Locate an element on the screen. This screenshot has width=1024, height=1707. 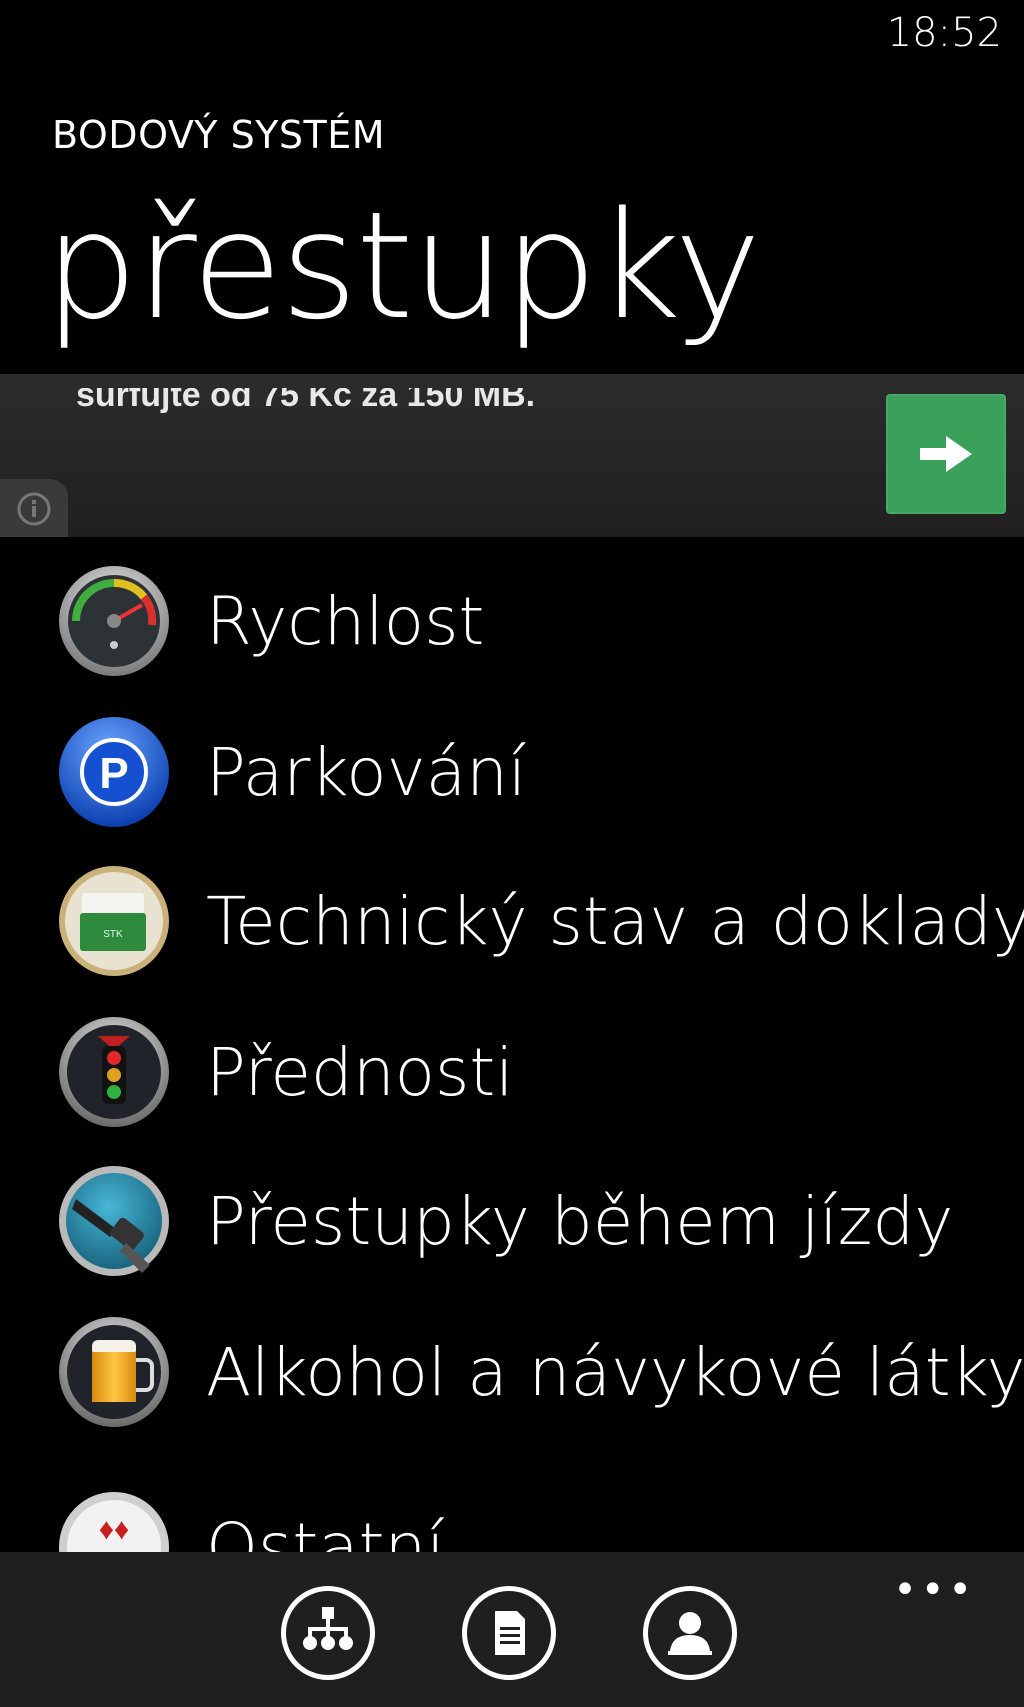
list-item-label: Ostatní is located at coordinates (325, 1530).